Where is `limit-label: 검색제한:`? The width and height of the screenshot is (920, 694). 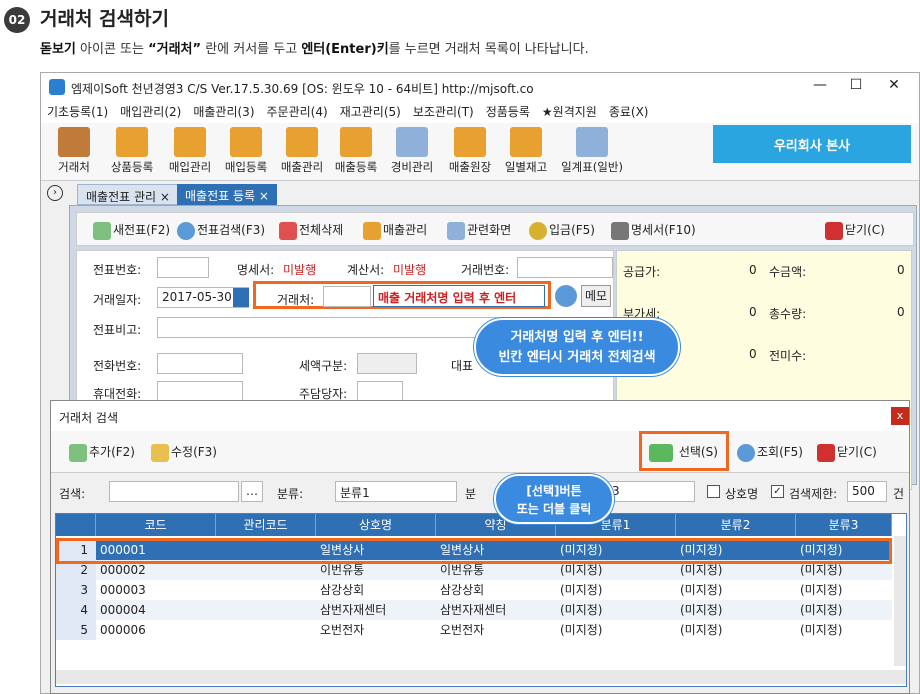 limit-label: 검색제한: is located at coordinates (813, 494).